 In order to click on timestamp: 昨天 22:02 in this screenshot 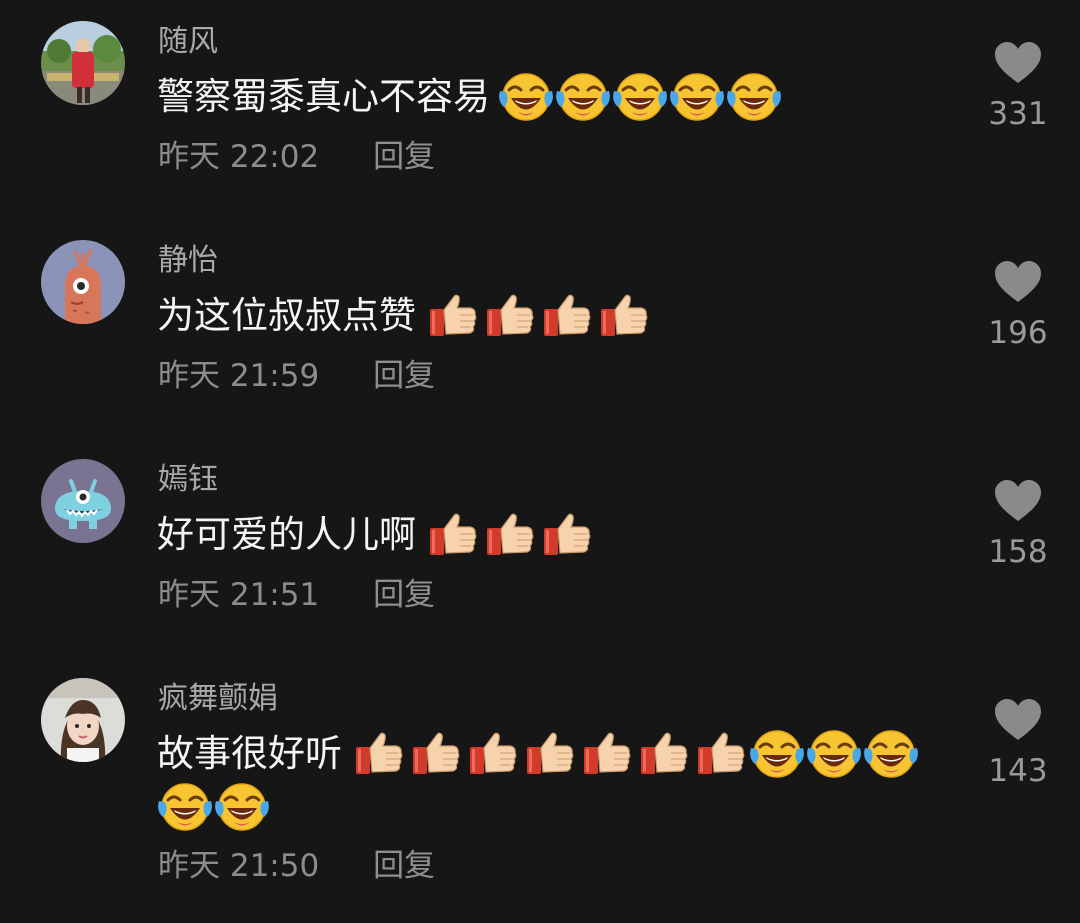, I will do `click(239, 157)`.